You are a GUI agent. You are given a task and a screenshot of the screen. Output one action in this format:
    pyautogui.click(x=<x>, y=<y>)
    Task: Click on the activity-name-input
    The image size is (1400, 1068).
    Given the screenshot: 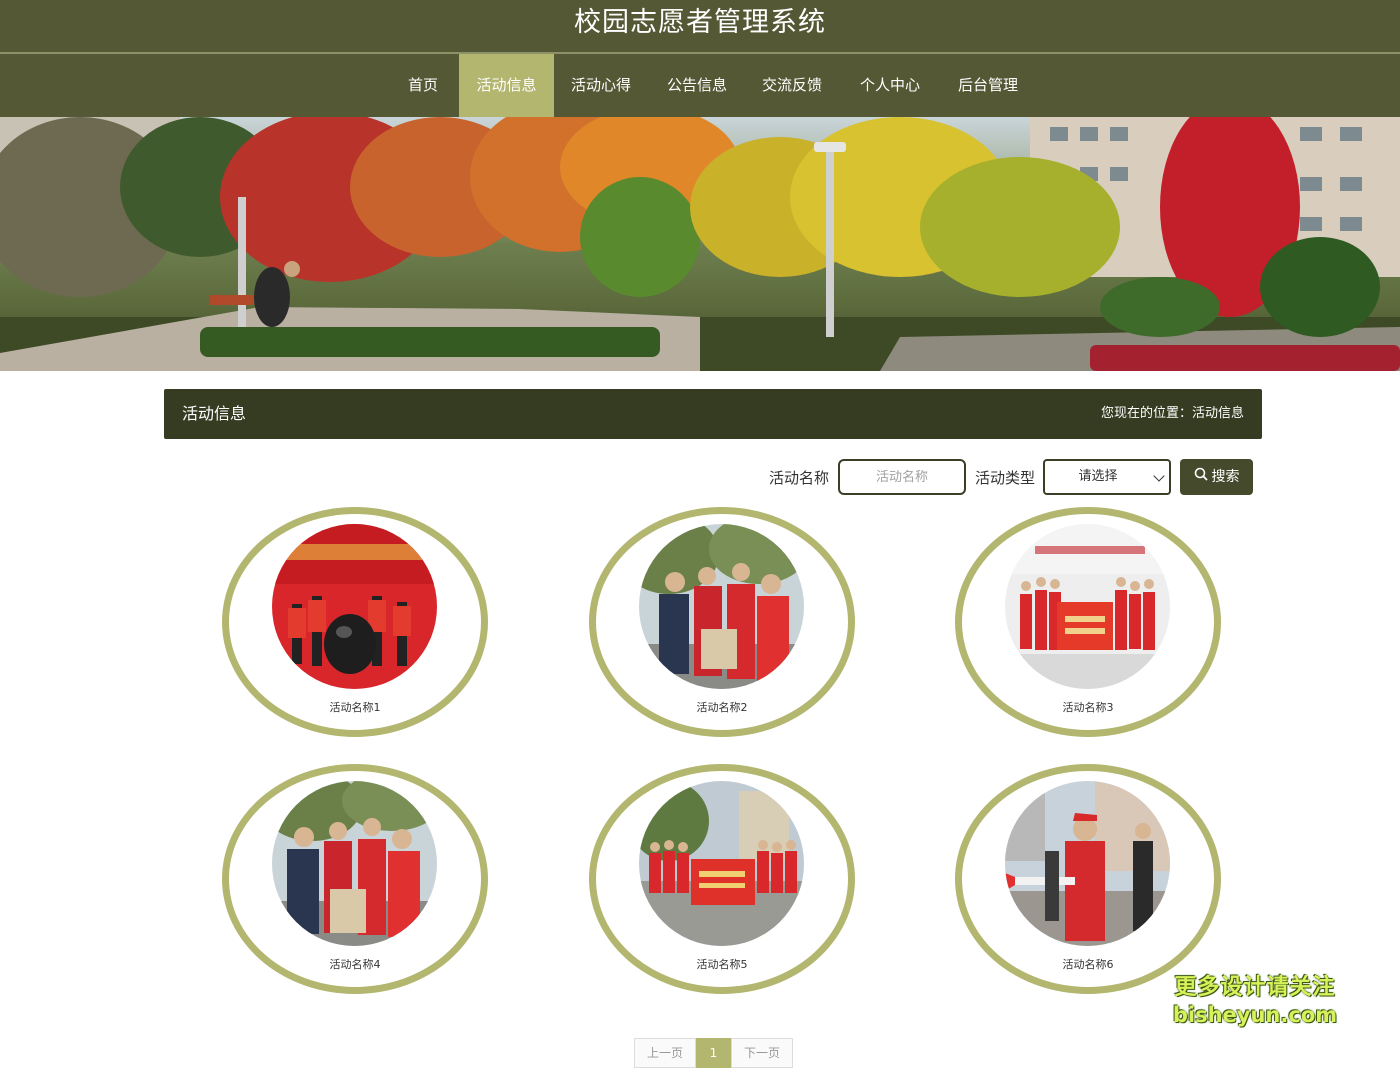 What is the action you would take?
    pyautogui.click(x=902, y=477)
    